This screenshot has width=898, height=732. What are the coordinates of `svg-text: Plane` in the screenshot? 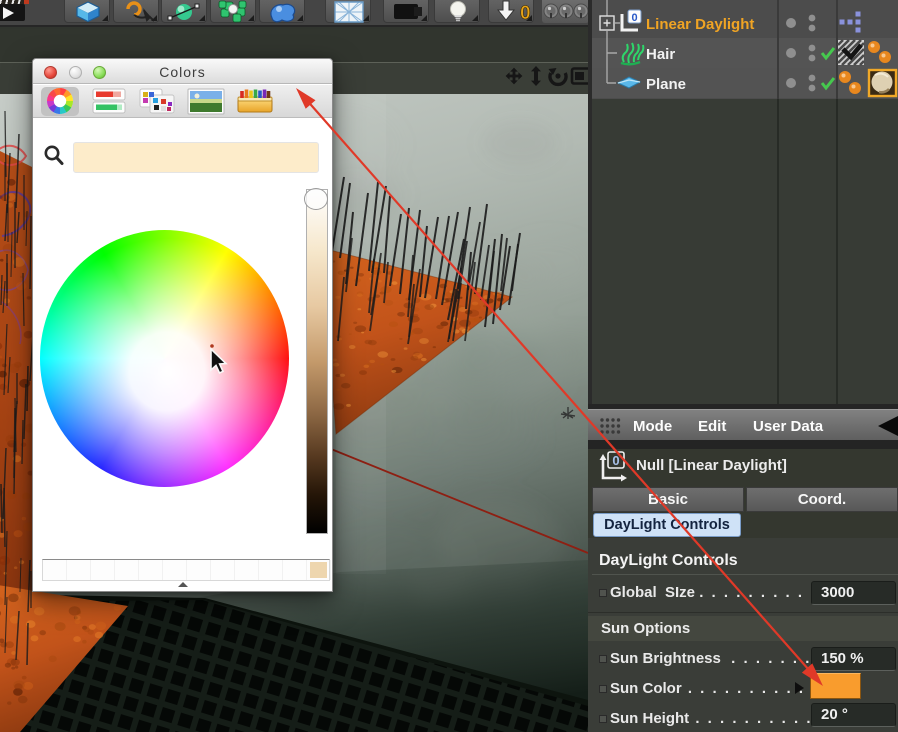 It's located at (666, 84).